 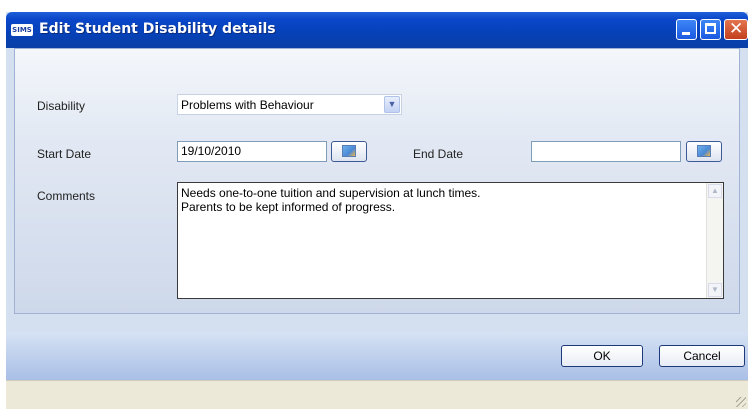 I want to click on window-title: Edit Student Disability details, so click(x=157, y=29).